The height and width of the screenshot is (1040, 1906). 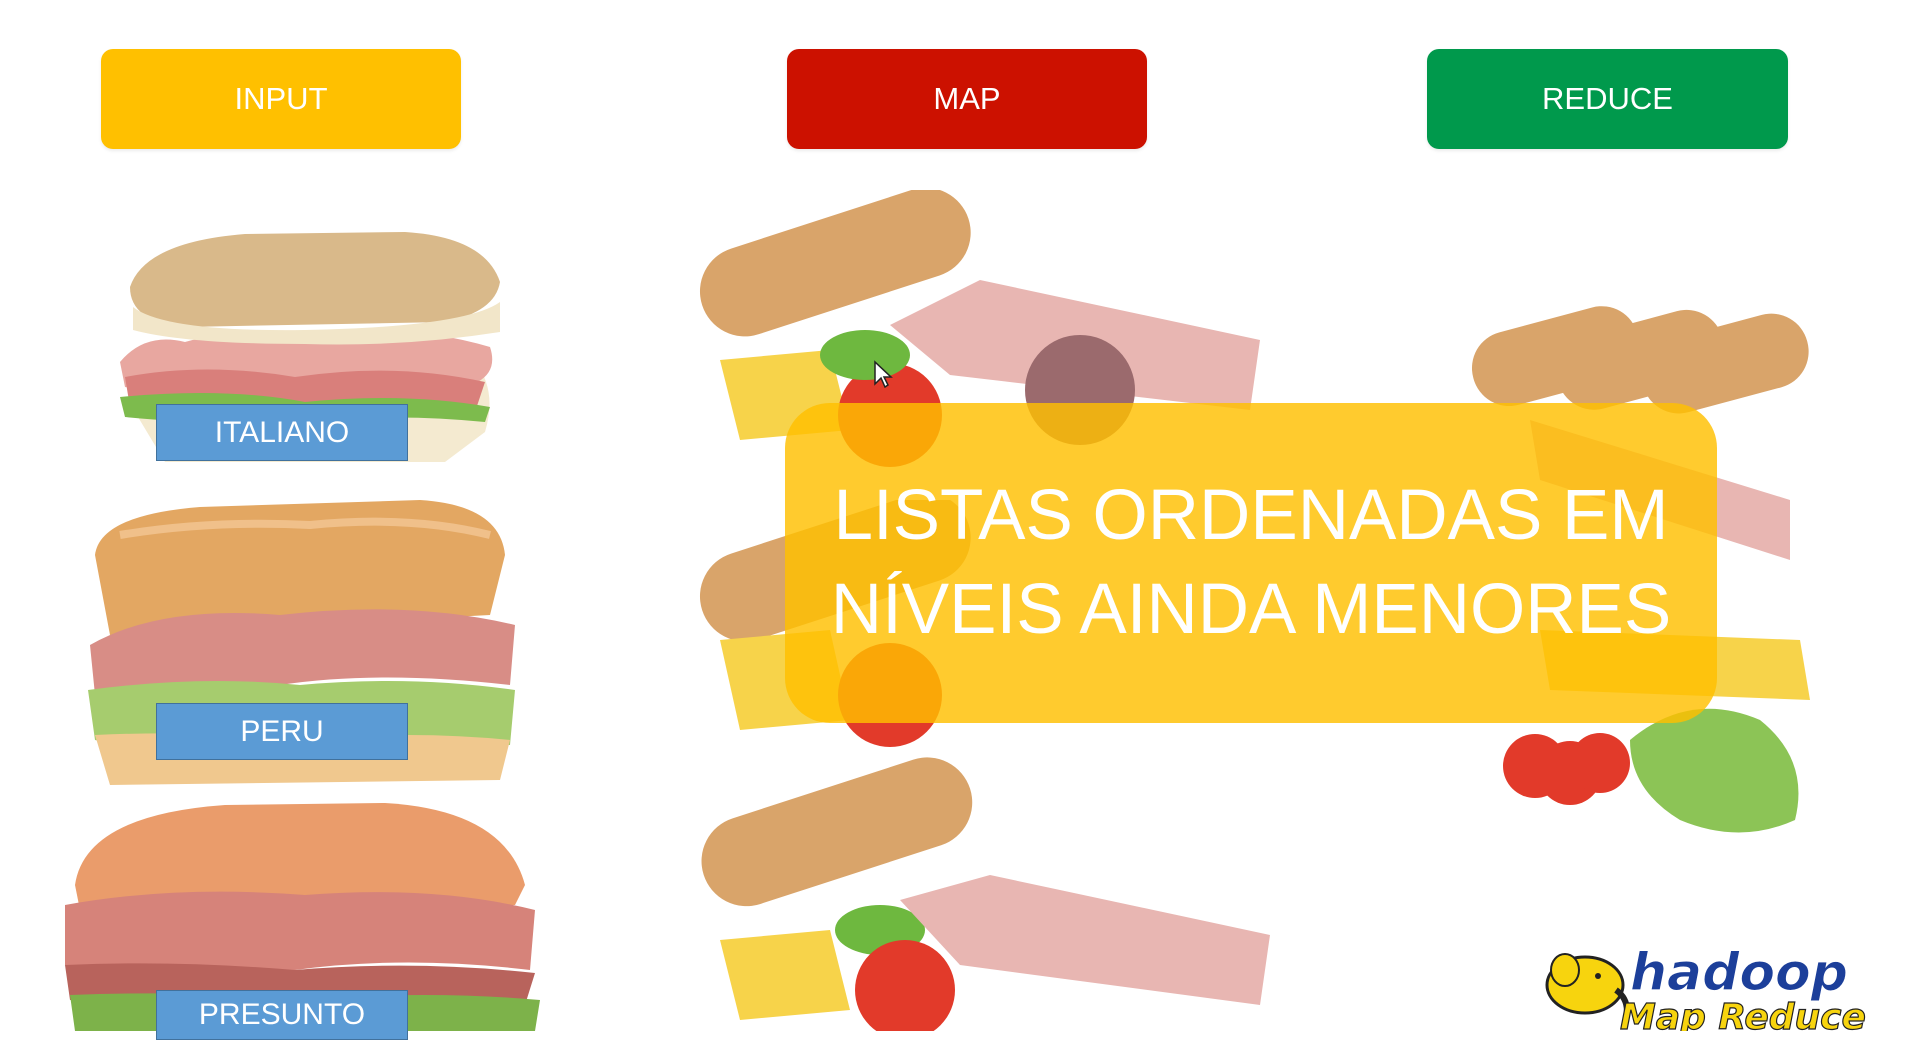 What do you see at coordinates (1739, 973) in the screenshot?
I see `logo-hadoop-text: hadoop` at bounding box center [1739, 973].